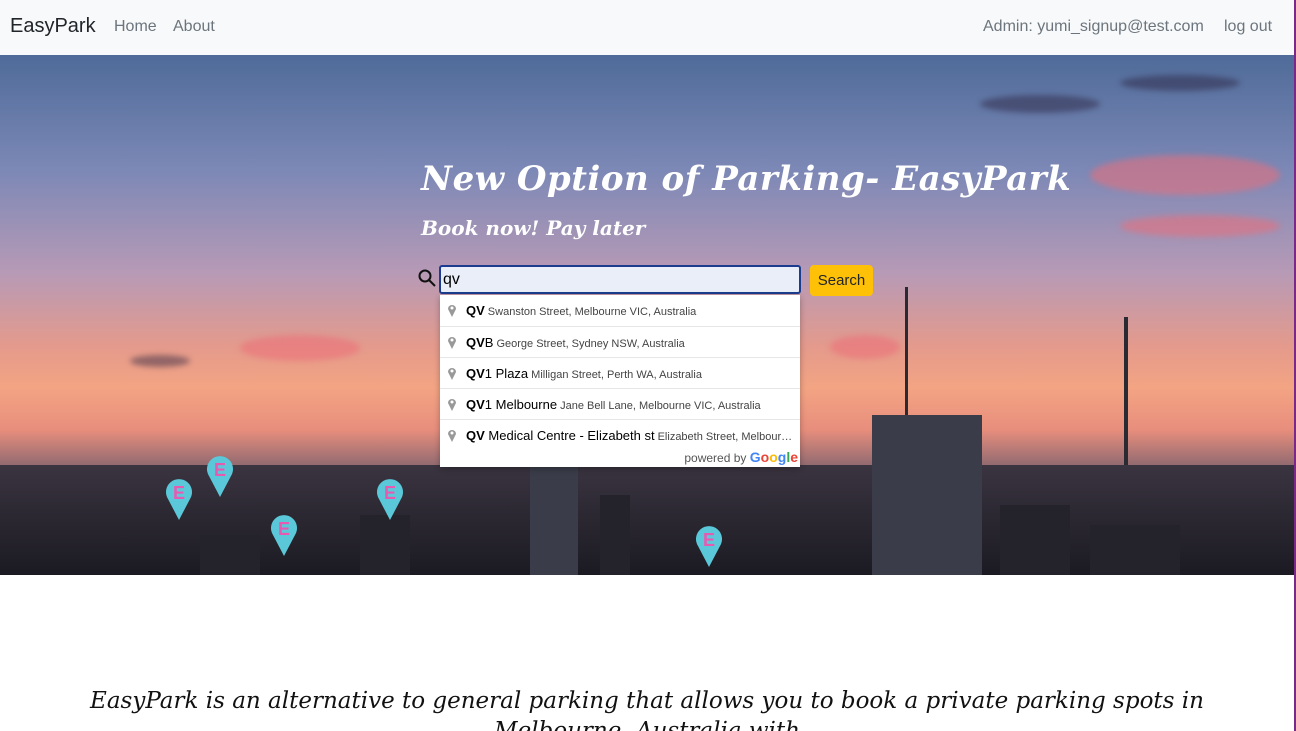 This screenshot has width=1296, height=731. What do you see at coordinates (620, 341) in the screenshot?
I see `autocomplete-item: QVB George Street, Sydney NSW, Australia` at bounding box center [620, 341].